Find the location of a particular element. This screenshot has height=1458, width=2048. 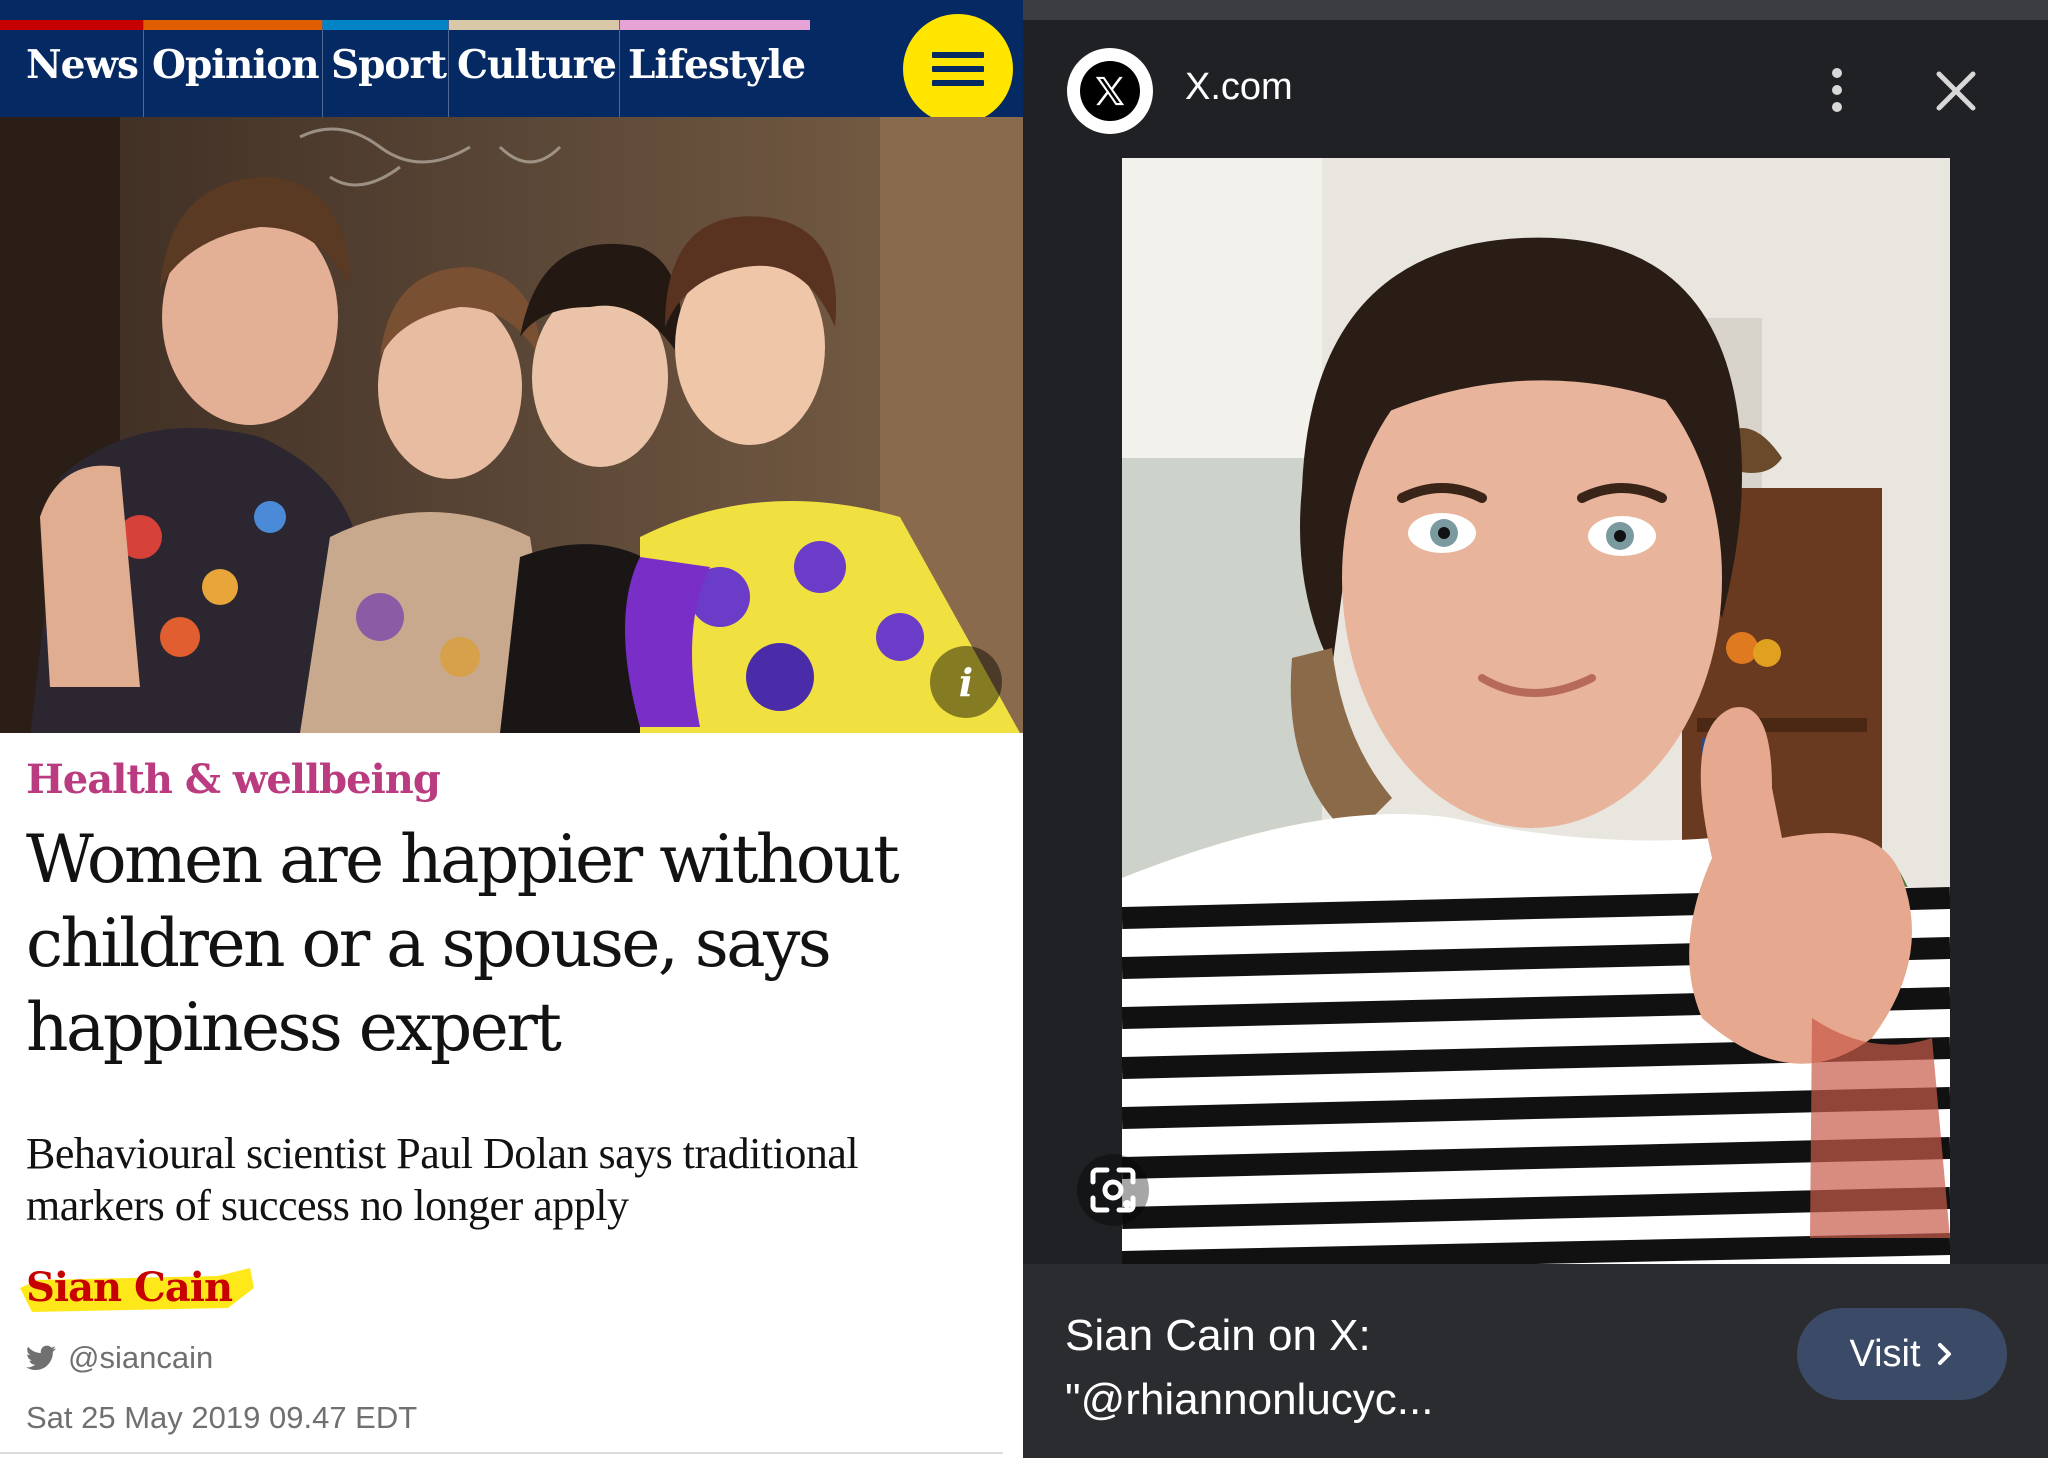

more-vert-icon is located at coordinates (1837, 73).